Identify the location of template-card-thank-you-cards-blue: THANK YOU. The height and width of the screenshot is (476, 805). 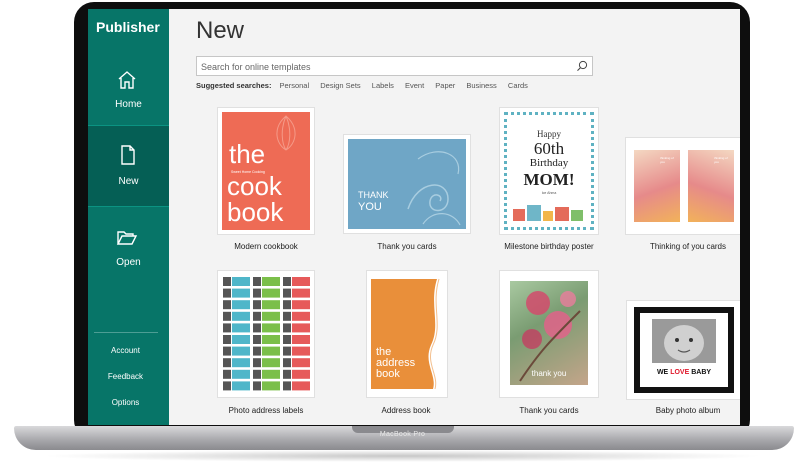
(407, 184).